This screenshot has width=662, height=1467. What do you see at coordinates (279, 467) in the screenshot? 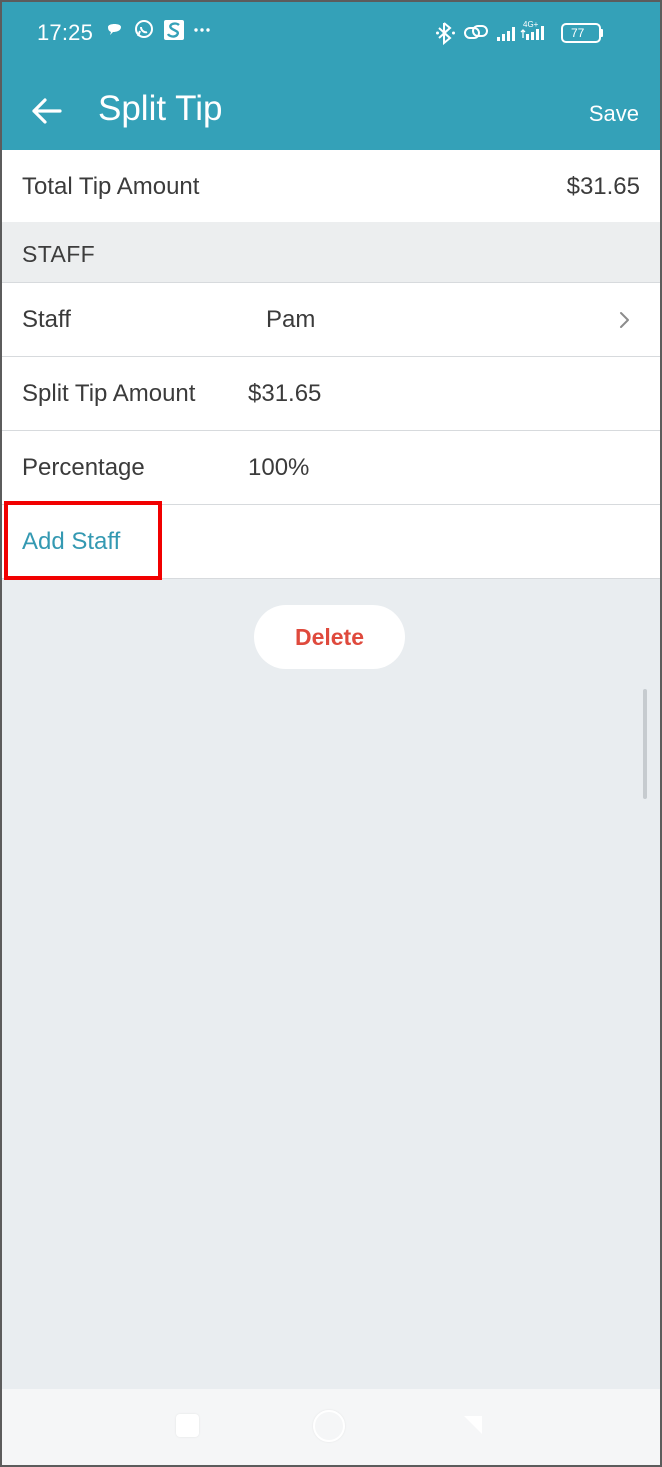
I see `percentage-value: 100%` at bounding box center [279, 467].